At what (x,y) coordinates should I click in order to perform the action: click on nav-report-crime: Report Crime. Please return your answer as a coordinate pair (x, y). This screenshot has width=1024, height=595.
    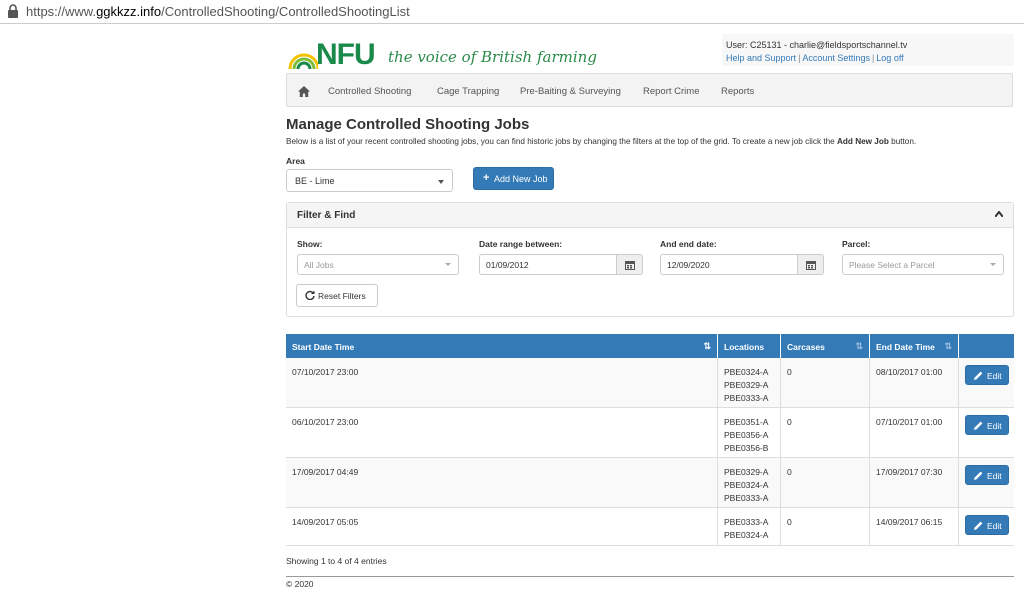
    Looking at the image, I should click on (671, 91).